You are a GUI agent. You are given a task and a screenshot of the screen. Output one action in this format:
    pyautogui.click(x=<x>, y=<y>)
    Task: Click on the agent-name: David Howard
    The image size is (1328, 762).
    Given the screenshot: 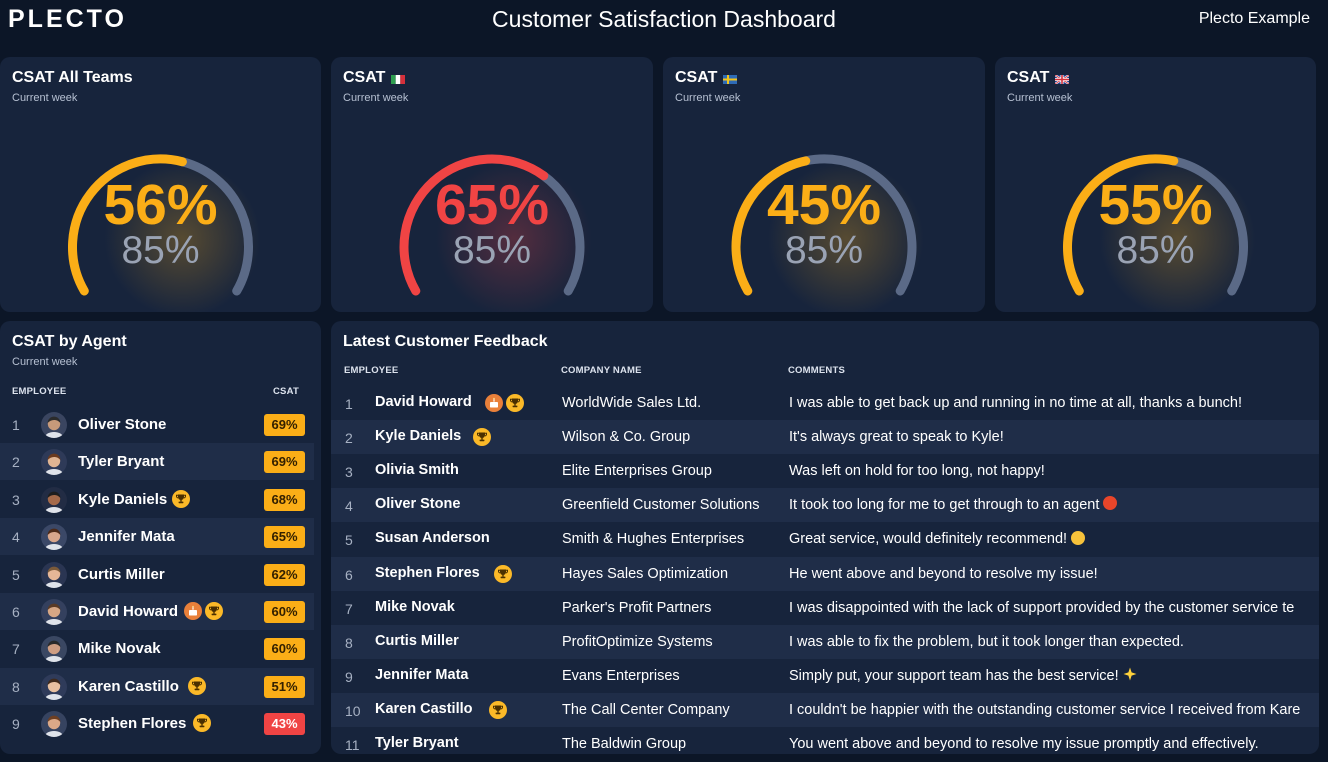 What is the action you would take?
    pyautogui.click(x=128, y=611)
    